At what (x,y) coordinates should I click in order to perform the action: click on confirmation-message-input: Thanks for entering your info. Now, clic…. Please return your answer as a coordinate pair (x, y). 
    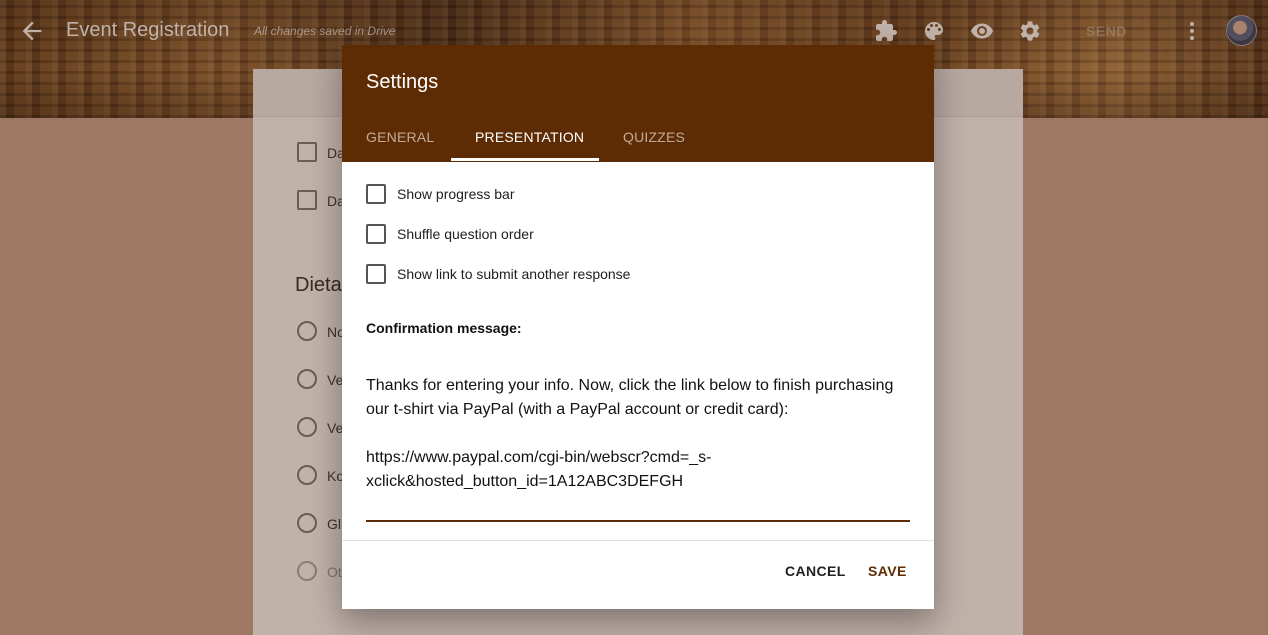
    Looking at the image, I should click on (638, 434).